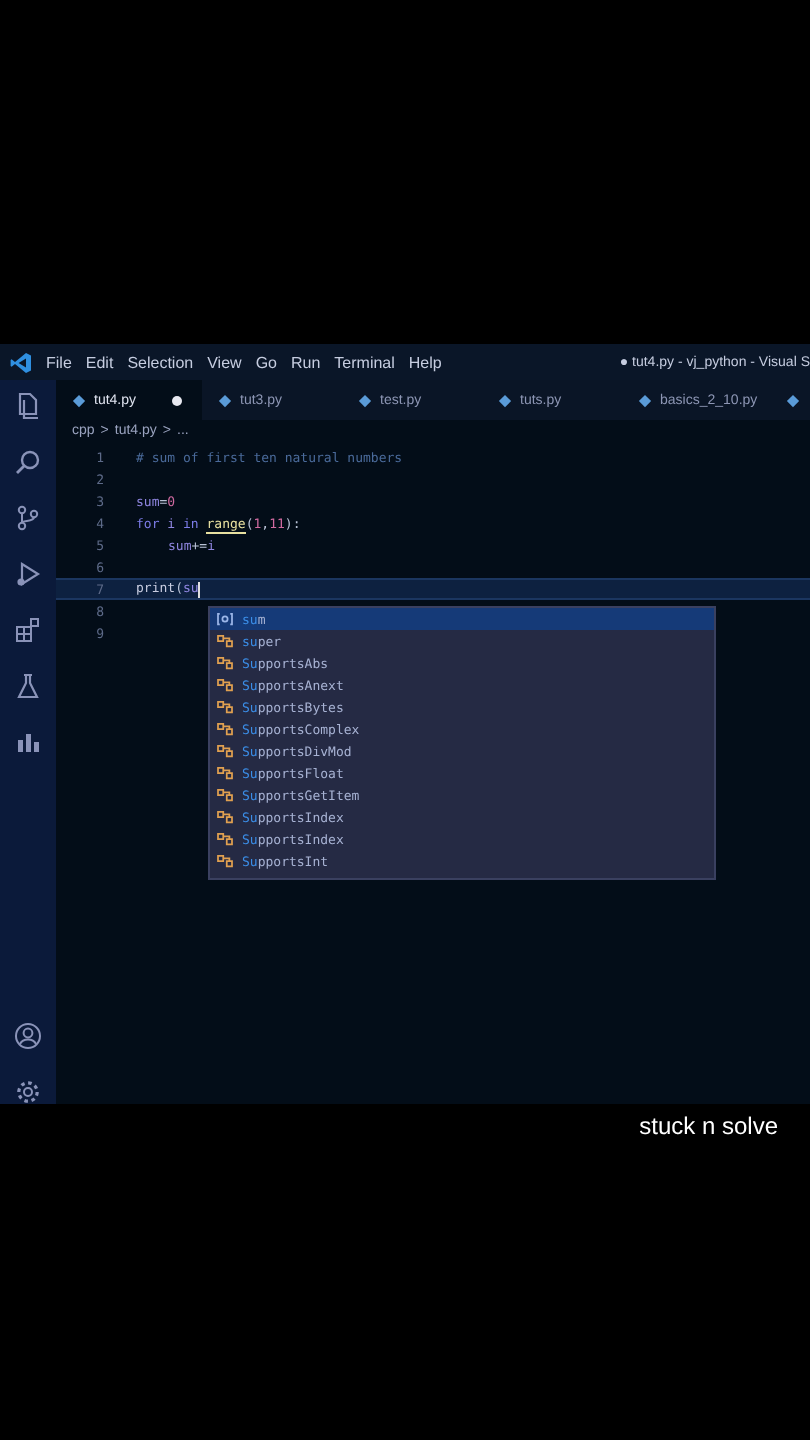 The image size is (810, 1440). I want to click on bar-chart-icon, so click(28, 742).